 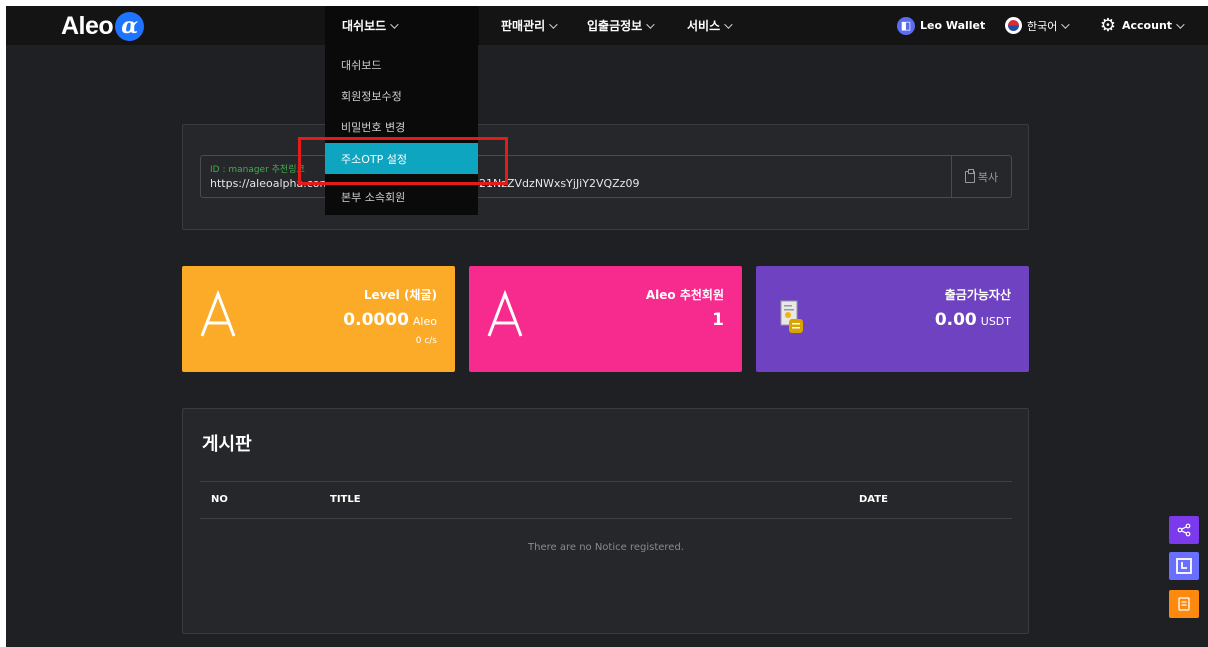 I want to click on document-icon, so click(x=1184, y=604).